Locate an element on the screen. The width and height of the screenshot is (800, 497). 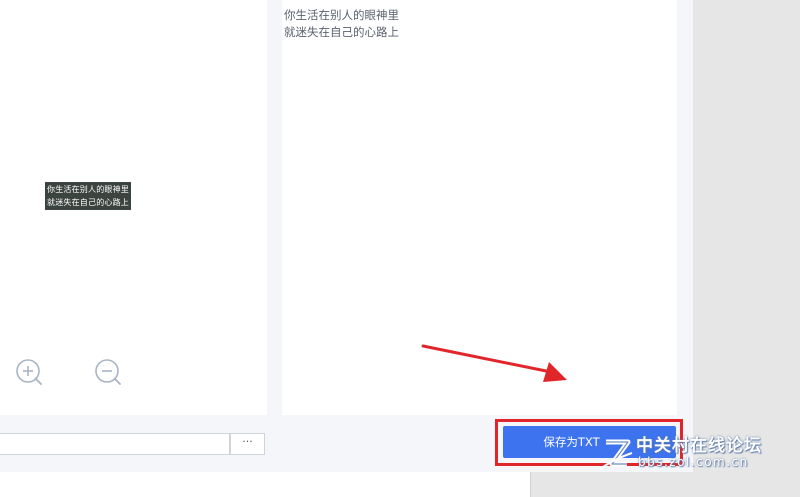
zoom-out-icon is located at coordinates (108, 372).